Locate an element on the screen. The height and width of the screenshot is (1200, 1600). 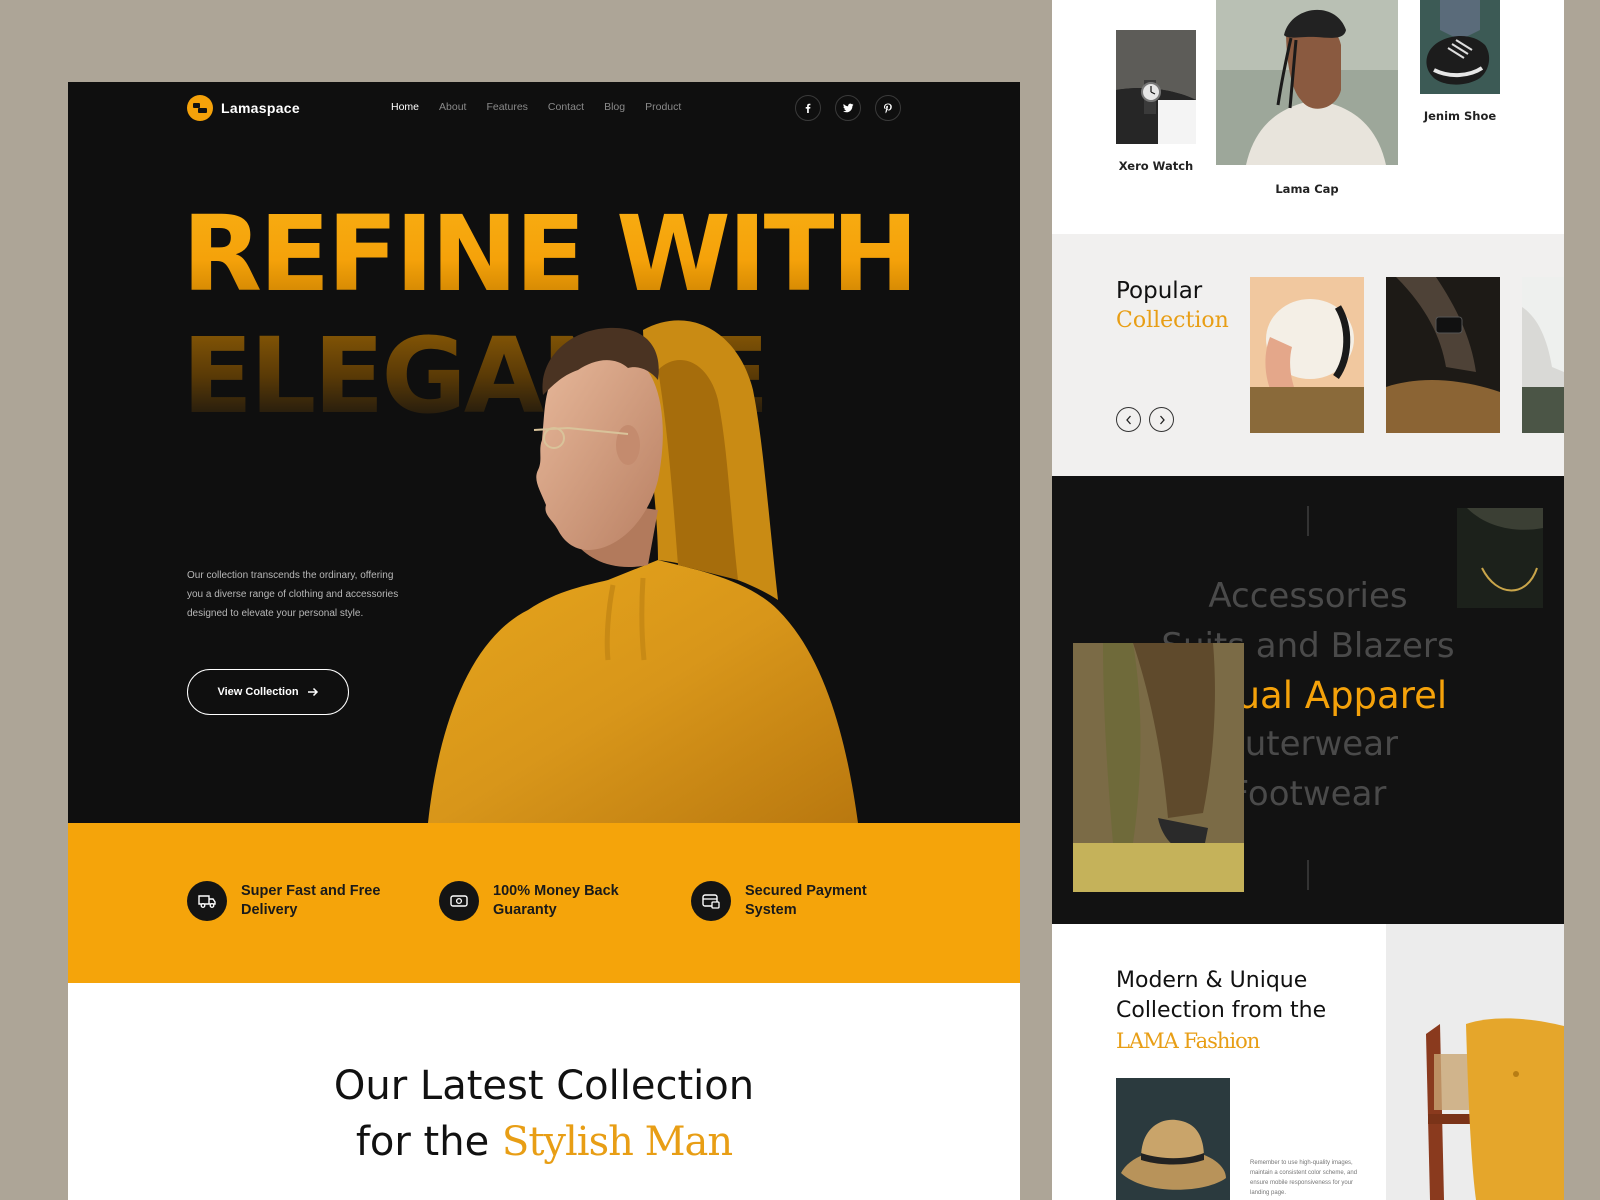
feature-secure-payment: Secured Payment System is located at coordinates (798, 901).